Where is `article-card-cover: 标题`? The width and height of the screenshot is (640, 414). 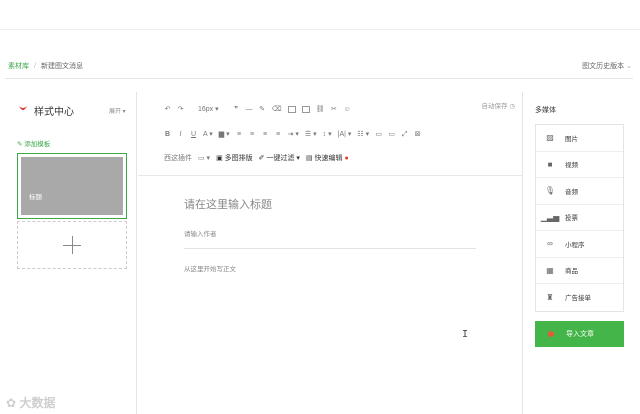 article-card-cover: 标题 is located at coordinates (72, 186).